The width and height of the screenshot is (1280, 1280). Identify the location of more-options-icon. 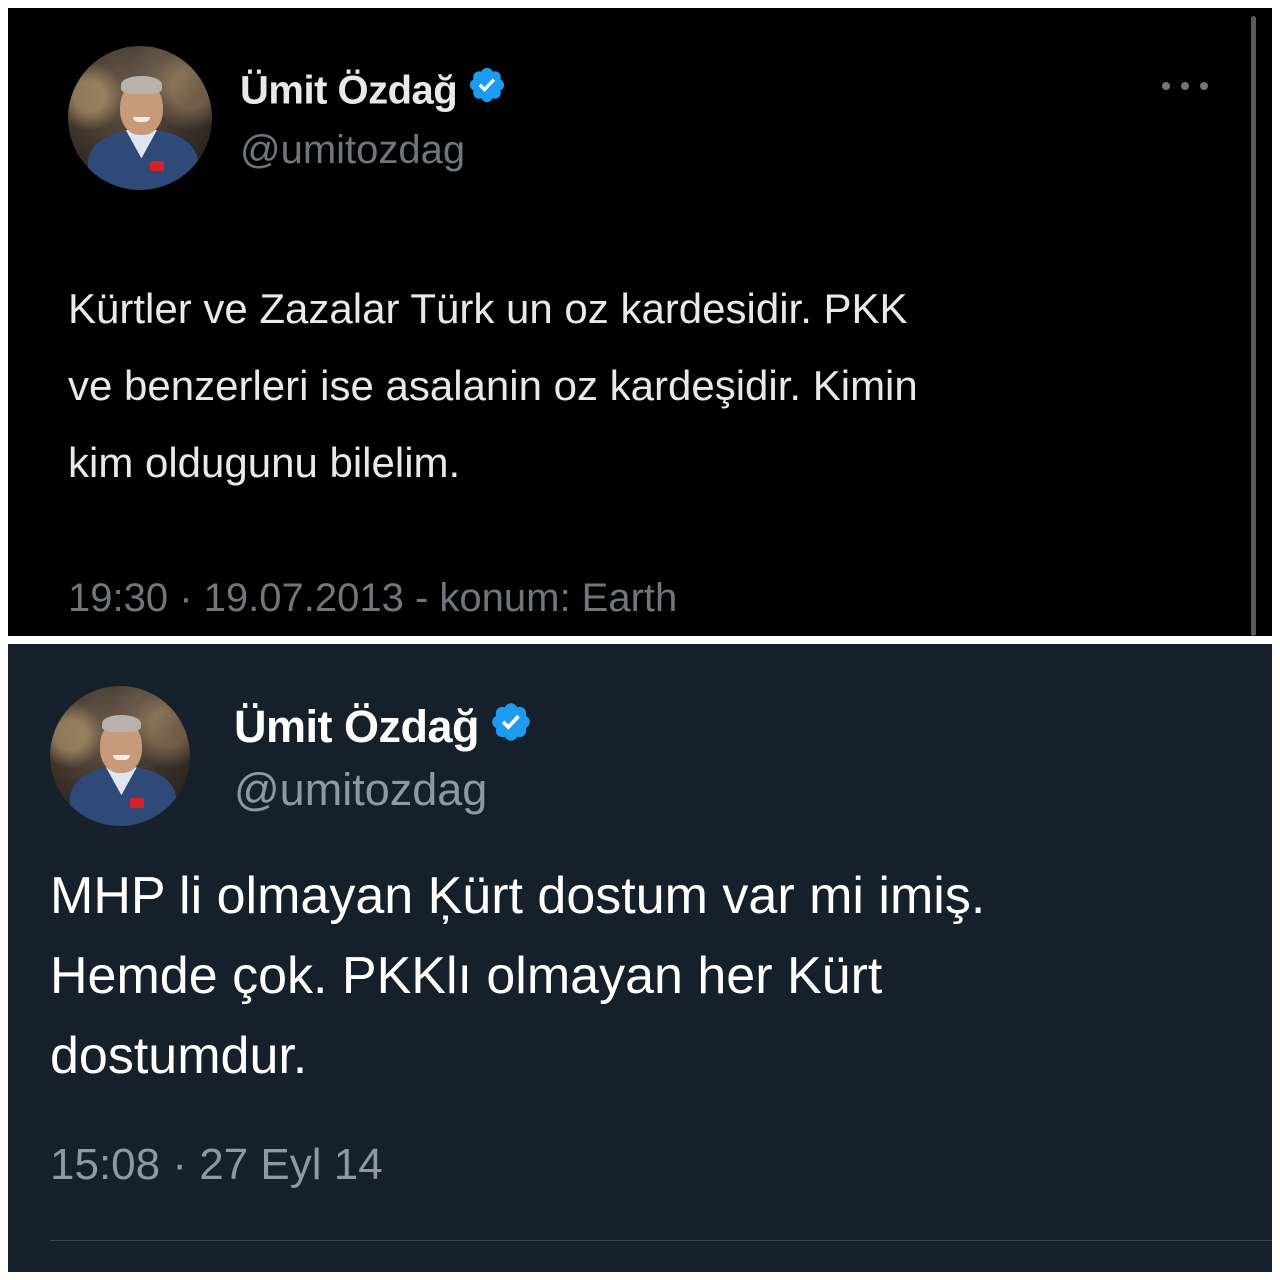
(1185, 86).